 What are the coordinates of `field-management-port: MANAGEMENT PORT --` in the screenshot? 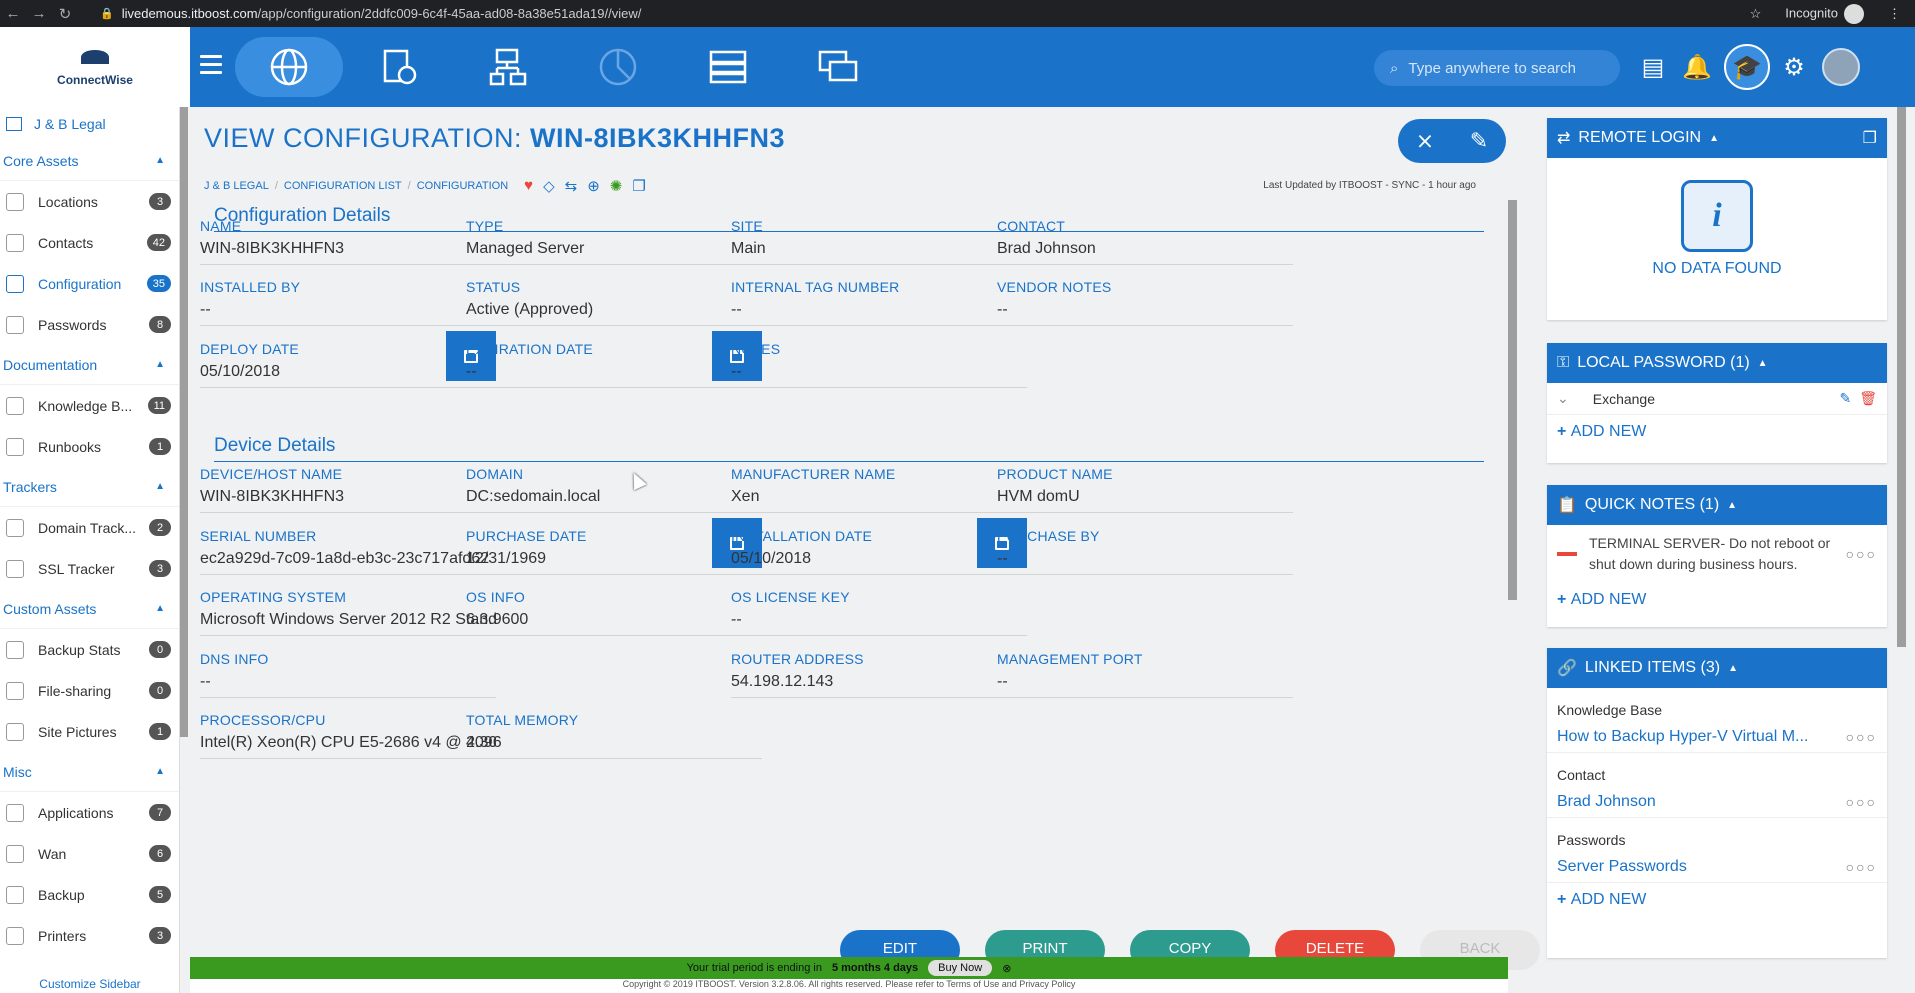 It's located at (1145, 674).